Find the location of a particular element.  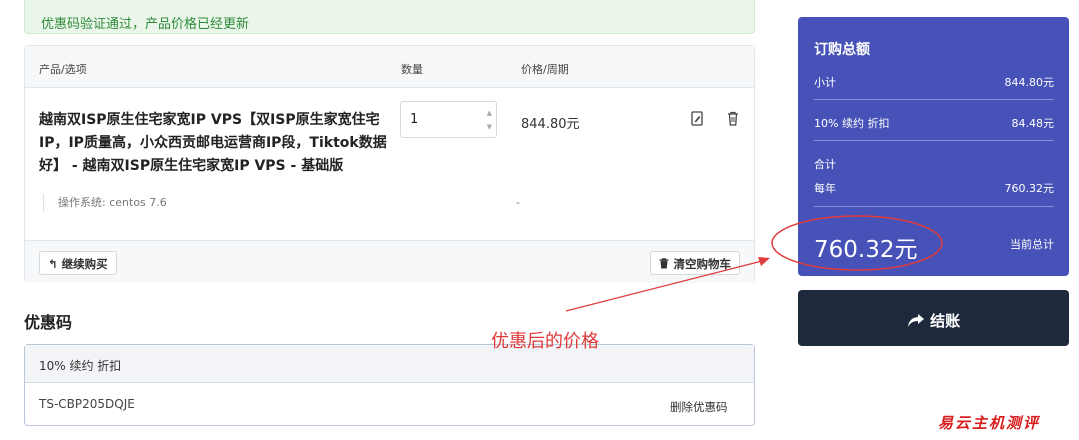

period-label: 每年 is located at coordinates (825, 188).